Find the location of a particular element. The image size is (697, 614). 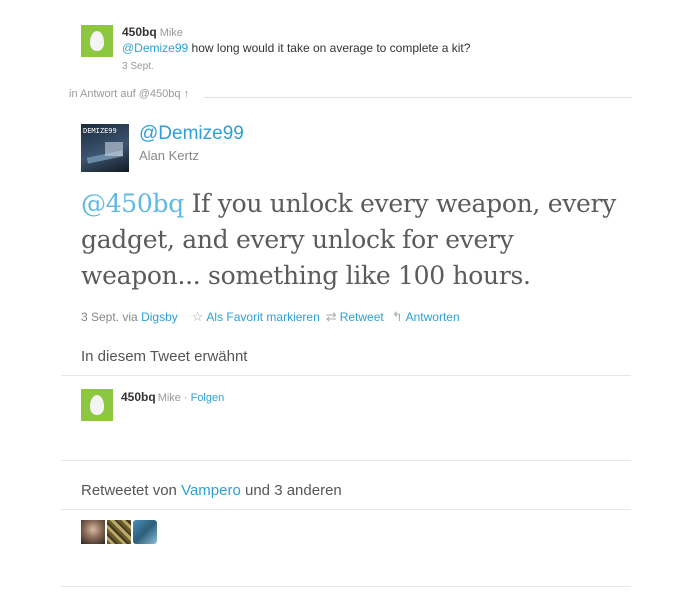

parent-avatar is located at coordinates (97, 41).